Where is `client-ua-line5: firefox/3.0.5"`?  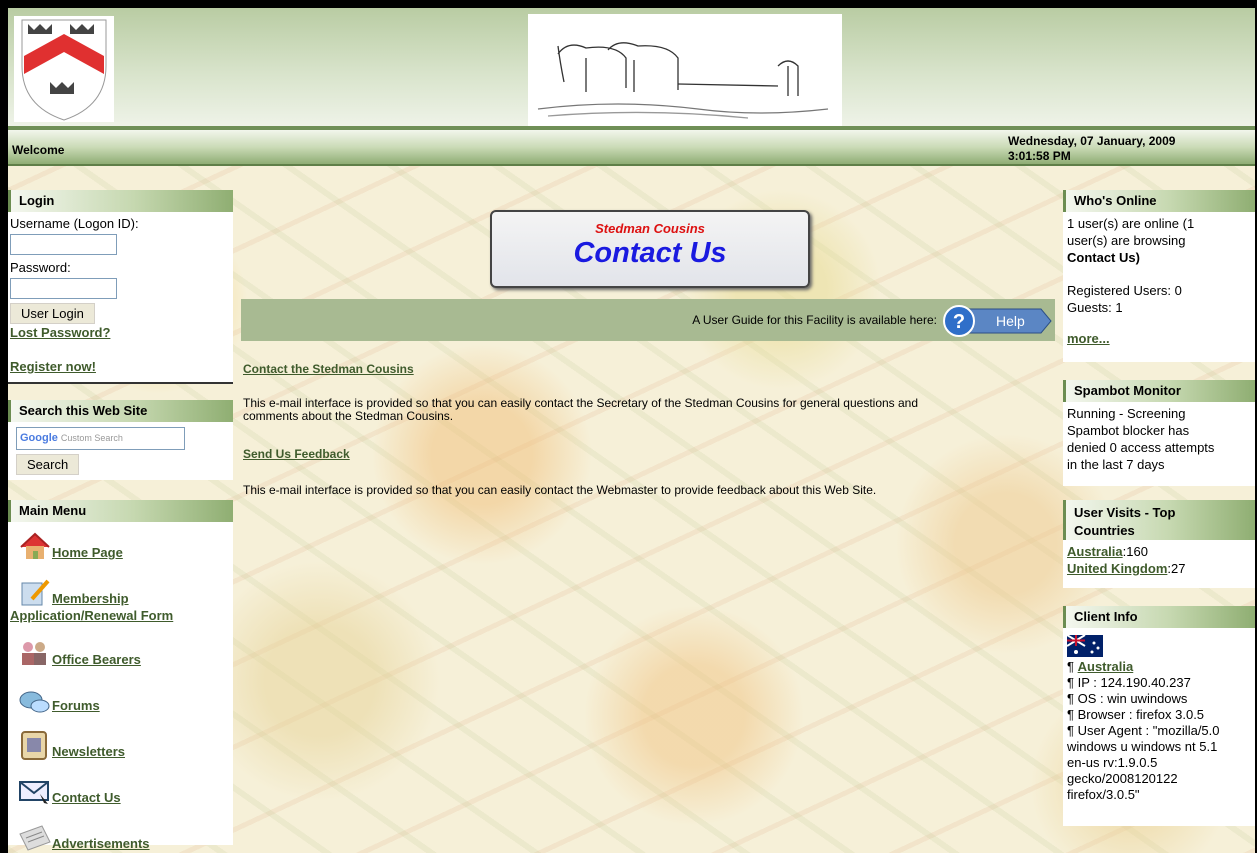
client-ua-line5: firefox/3.0.5" is located at coordinates (1103, 794).